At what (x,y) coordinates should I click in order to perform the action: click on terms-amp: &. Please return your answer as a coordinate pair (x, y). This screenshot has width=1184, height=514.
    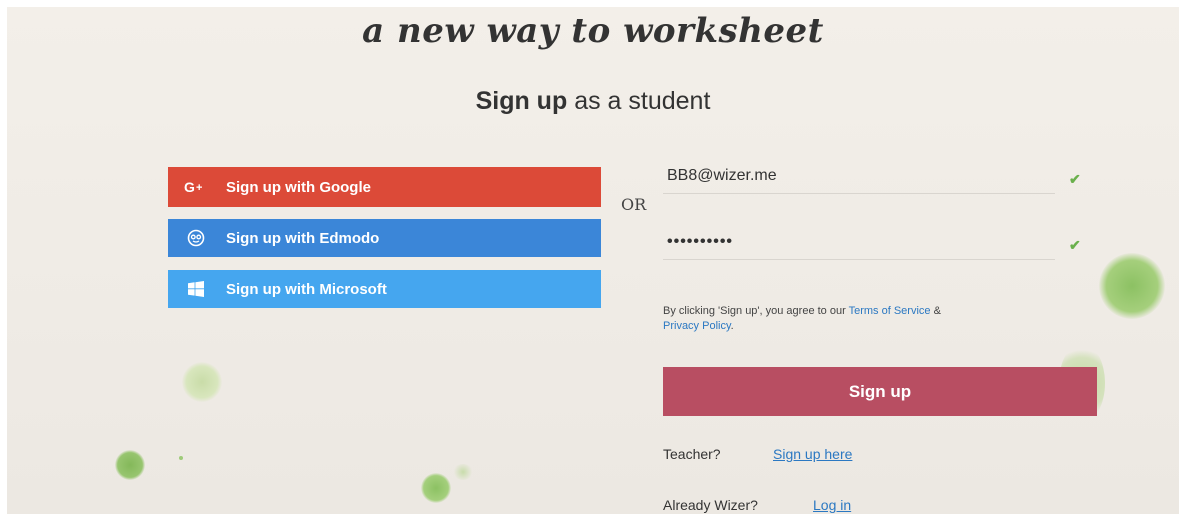
    Looking at the image, I should click on (935, 311).